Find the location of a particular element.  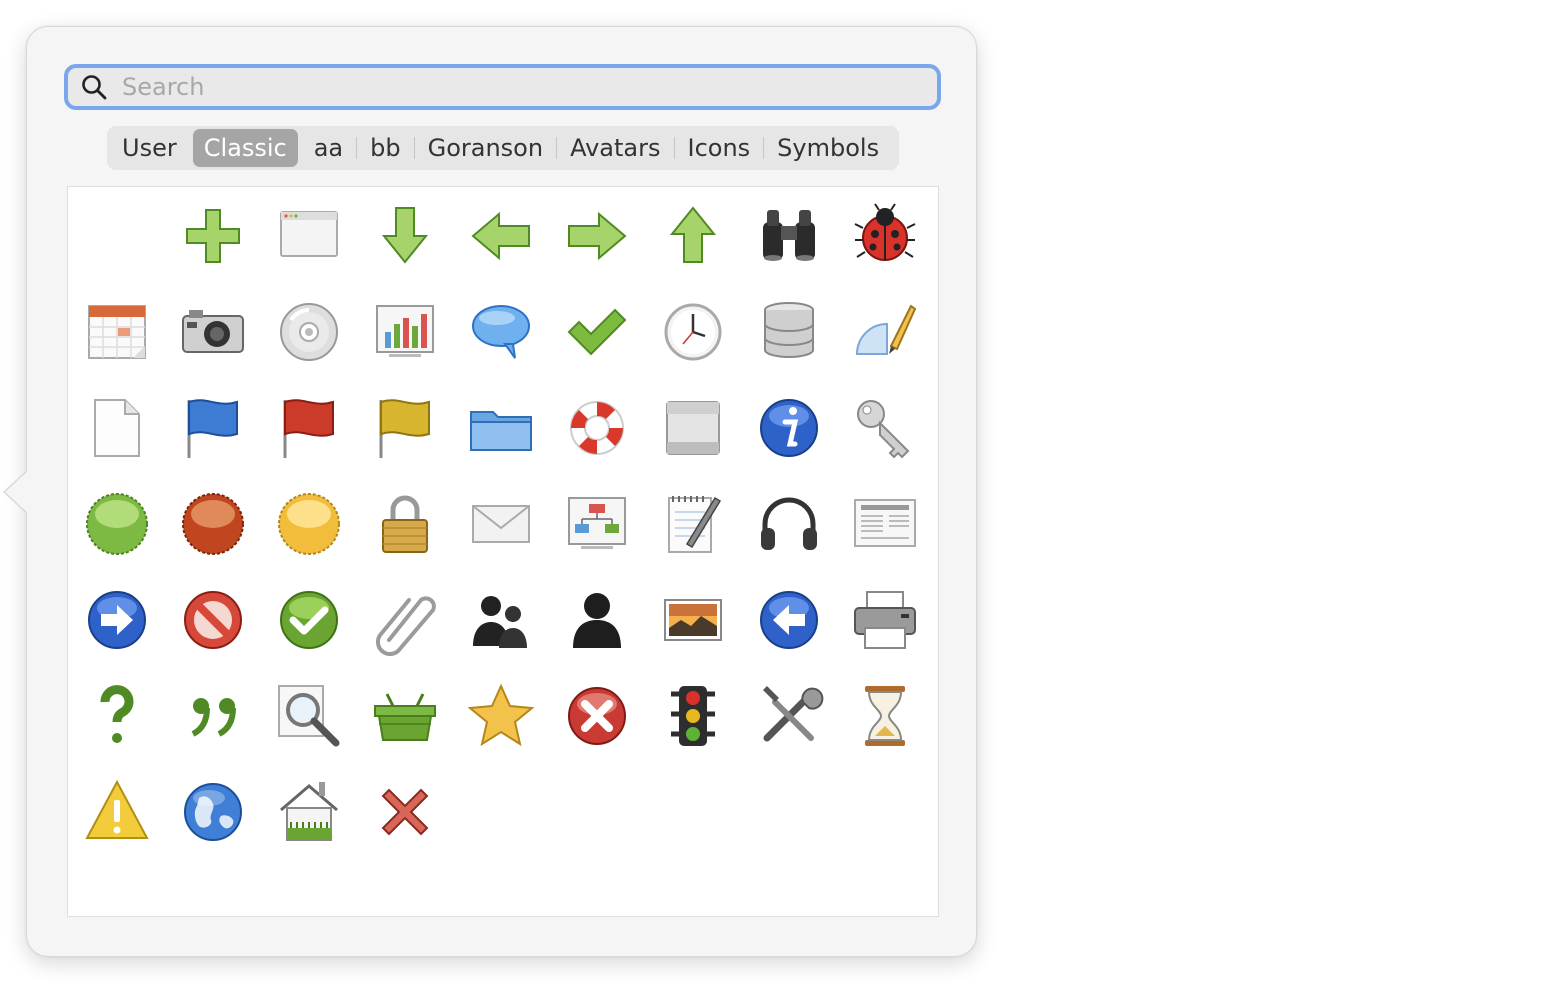

org-chart-icon is located at coordinates (597, 524).